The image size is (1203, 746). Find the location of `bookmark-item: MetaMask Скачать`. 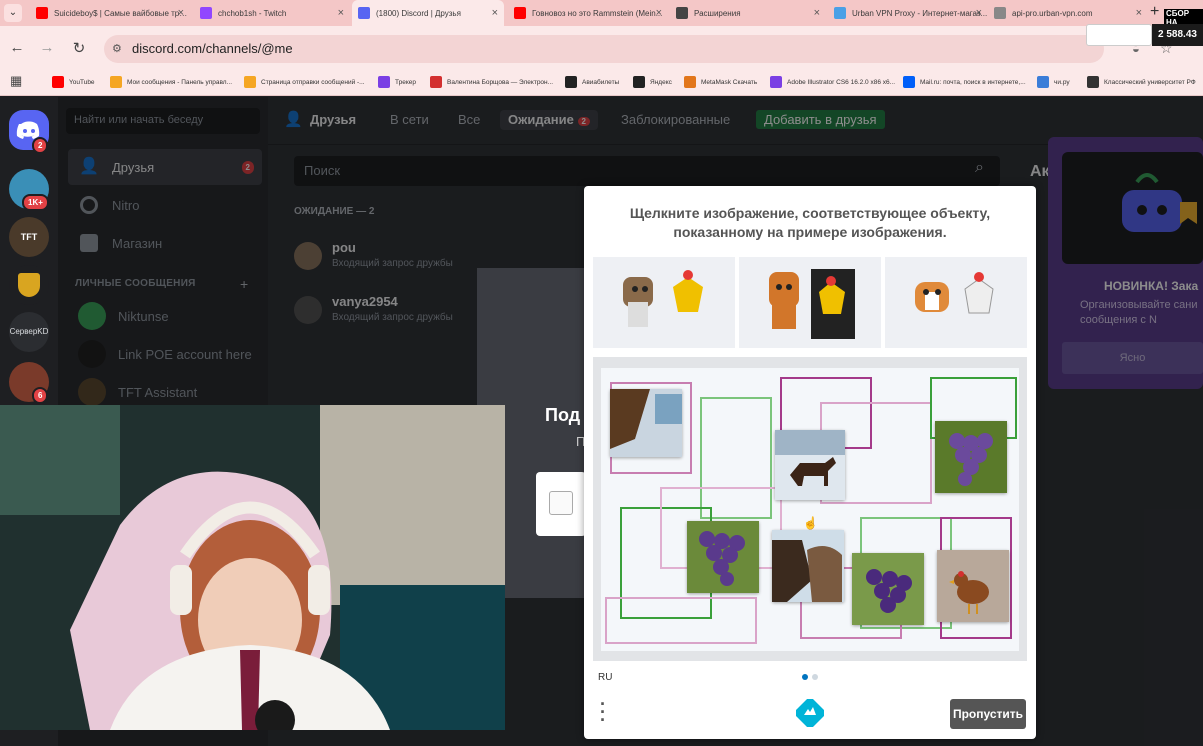

bookmark-item: MetaMask Скачать is located at coordinates (725, 82).